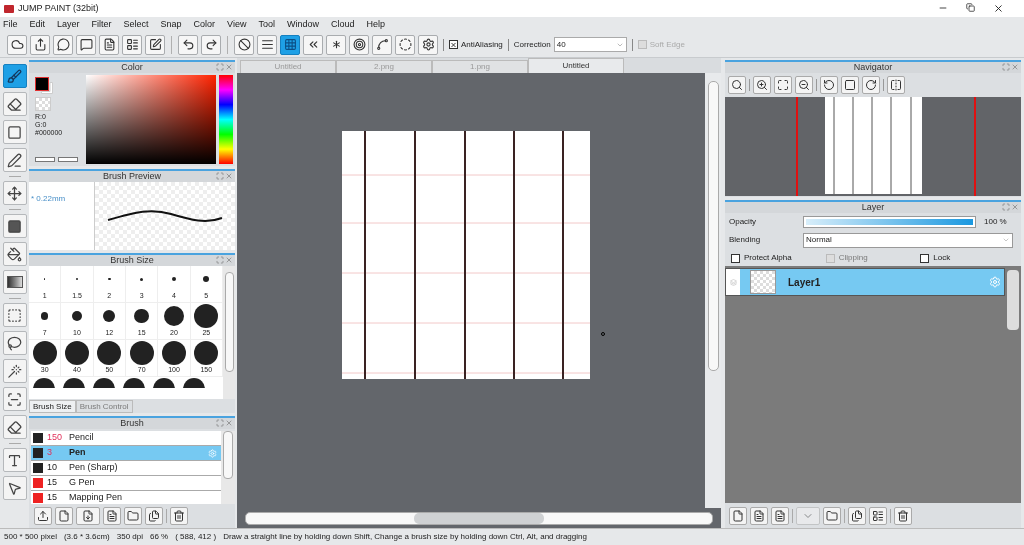 This screenshot has height=545, width=1024. I want to click on document-icon, so click(109, 44).